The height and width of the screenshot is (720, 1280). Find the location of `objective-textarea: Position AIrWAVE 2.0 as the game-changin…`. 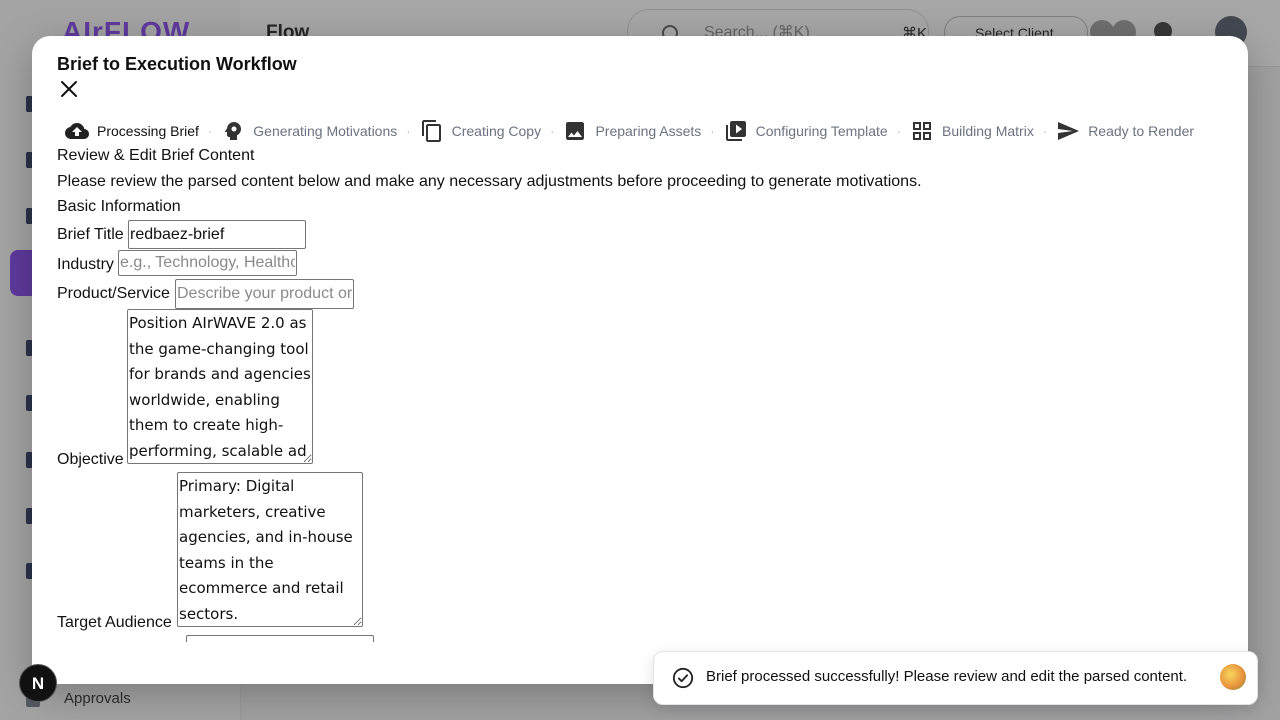

objective-textarea: Position AIrWAVE 2.0 as the game-changin… is located at coordinates (220, 386).